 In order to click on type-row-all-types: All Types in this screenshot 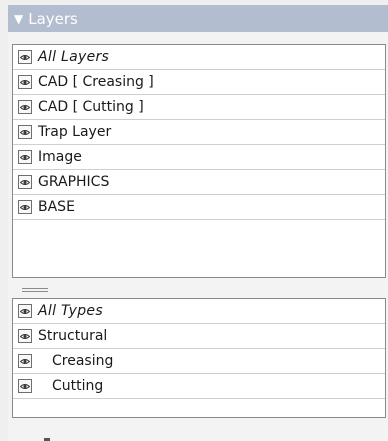, I will do `click(199, 311)`.